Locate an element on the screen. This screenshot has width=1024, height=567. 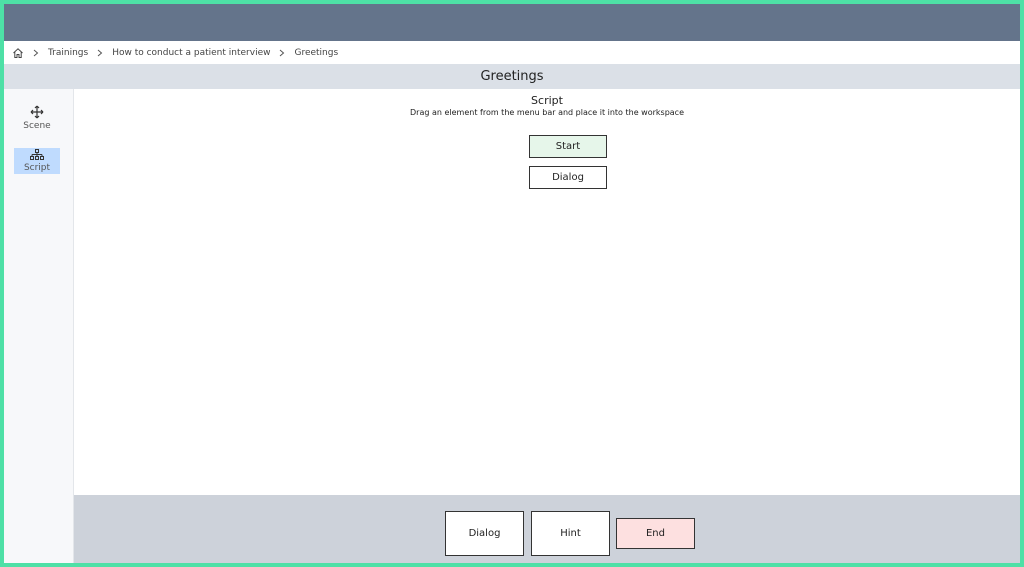
sidebar: Scene Script is located at coordinates (39, 326).